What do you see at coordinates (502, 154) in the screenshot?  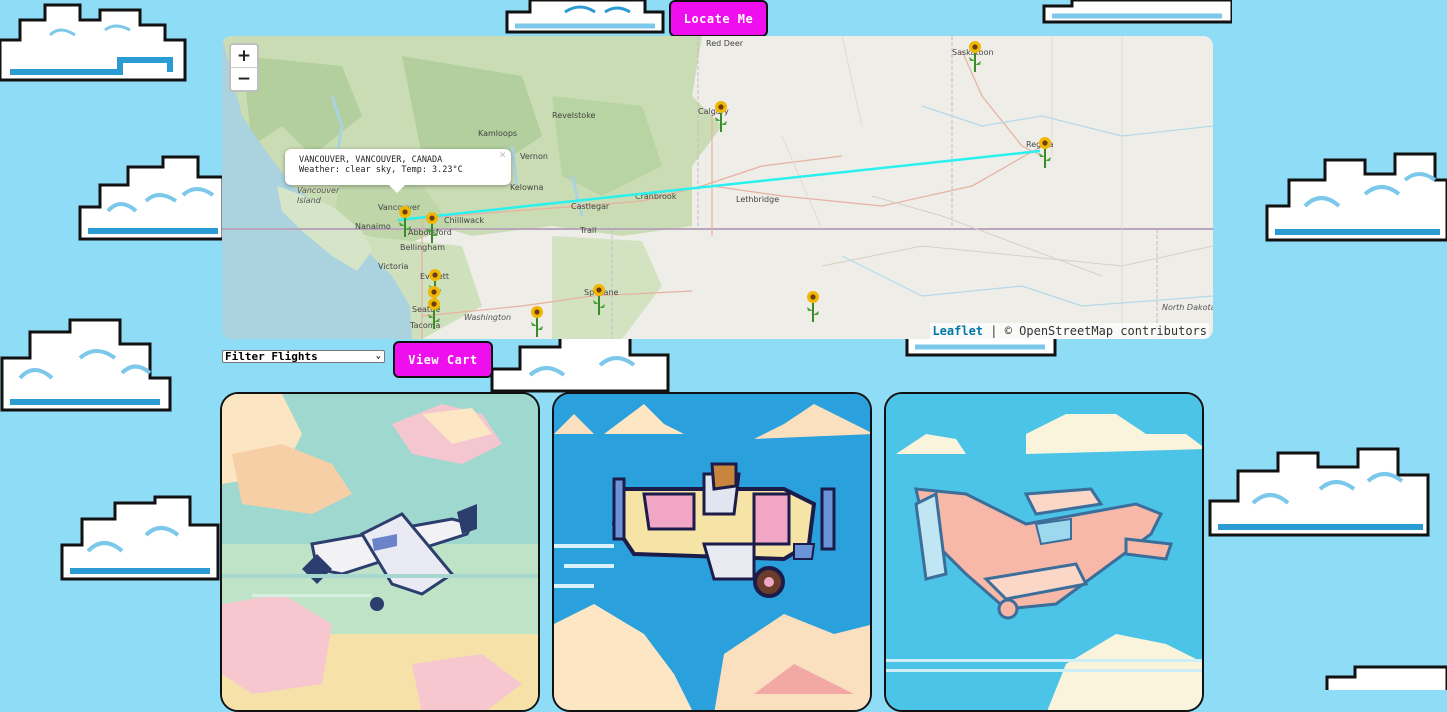 I see `popup-close-button: ×` at bounding box center [502, 154].